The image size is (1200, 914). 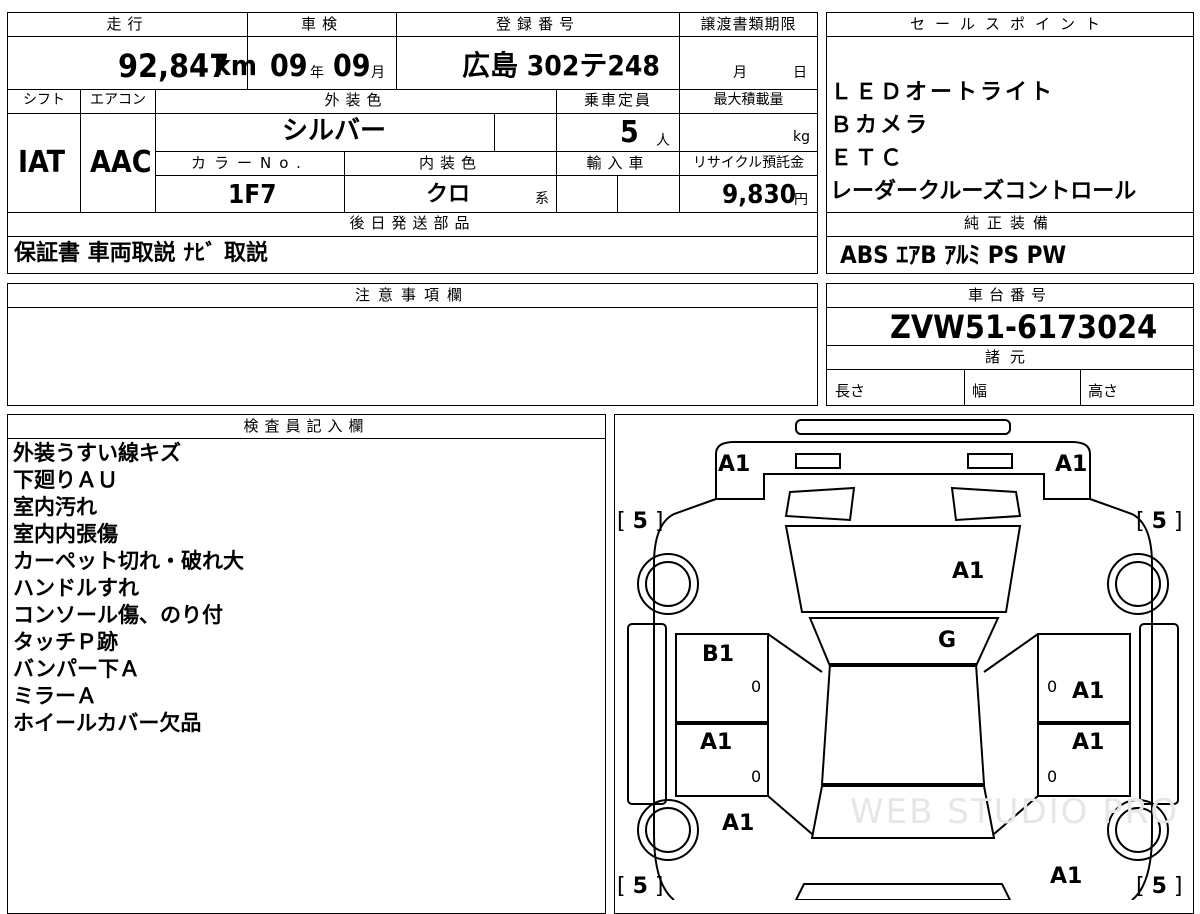 I want to click on ac-header: エアコン, so click(x=118, y=100).